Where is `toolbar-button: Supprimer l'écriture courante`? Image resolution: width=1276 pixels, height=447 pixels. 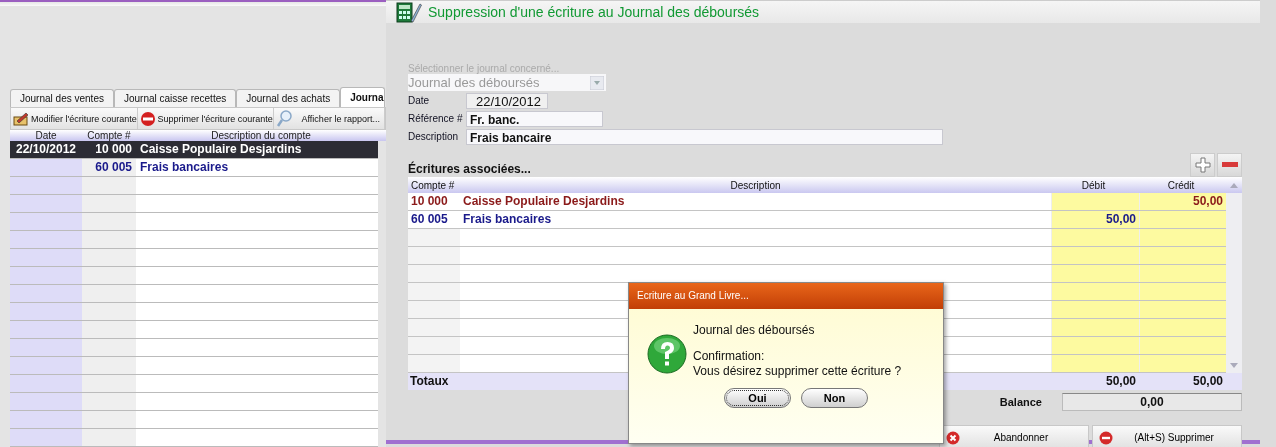 toolbar-button: Supprimer l'écriture courante is located at coordinates (205, 118).